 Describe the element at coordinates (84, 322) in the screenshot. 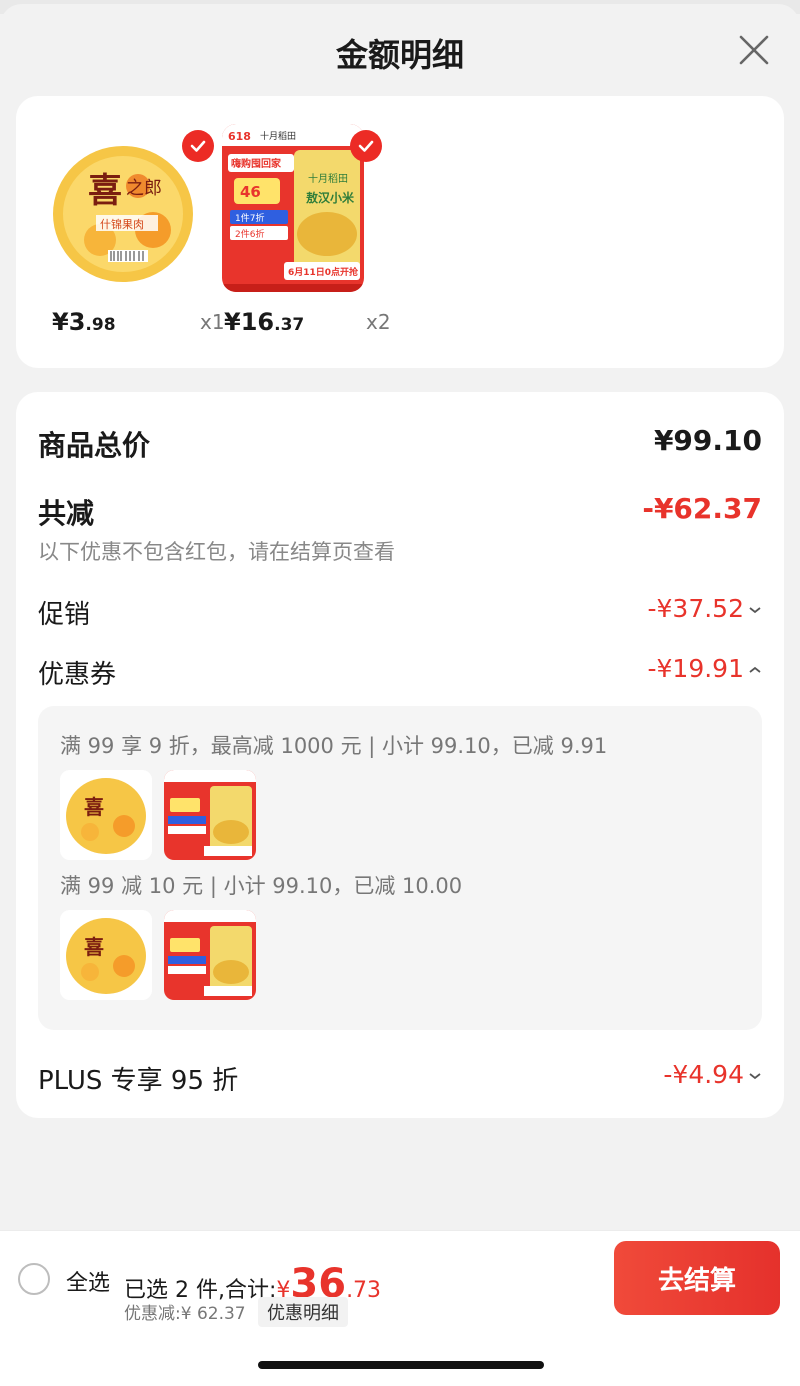

I see `product-price: ¥3.98` at that location.